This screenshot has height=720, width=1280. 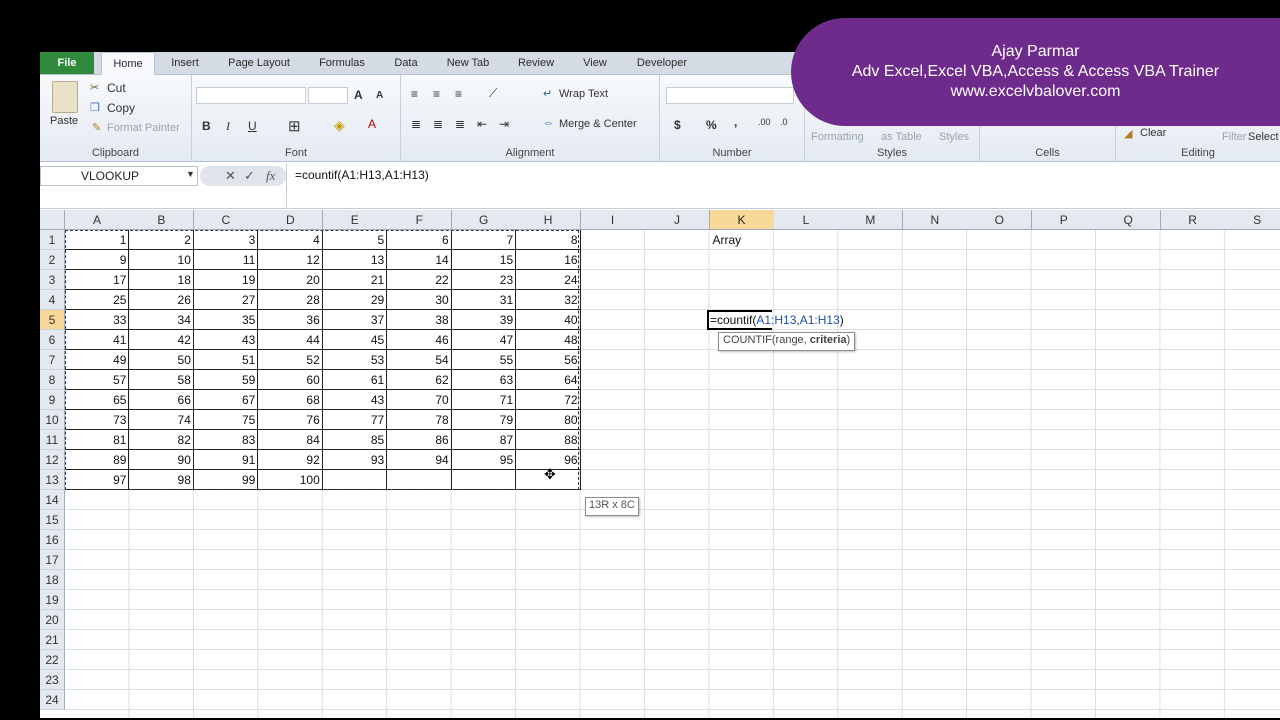 What do you see at coordinates (161, 300) in the screenshot?
I see `cell-b4: 26` at bounding box center [161, 300].